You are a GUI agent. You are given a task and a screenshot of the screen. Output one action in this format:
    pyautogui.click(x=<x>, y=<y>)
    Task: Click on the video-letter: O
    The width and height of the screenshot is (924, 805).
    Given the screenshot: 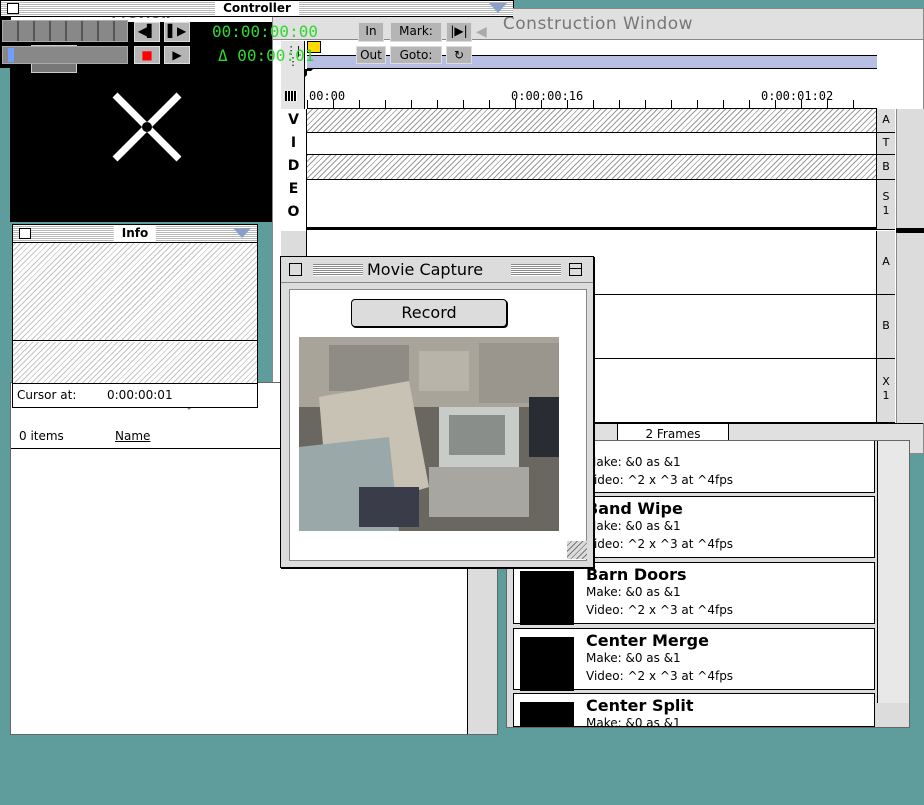 What is the action you would take?
    pyautogui.click(x=293, y=212)
    